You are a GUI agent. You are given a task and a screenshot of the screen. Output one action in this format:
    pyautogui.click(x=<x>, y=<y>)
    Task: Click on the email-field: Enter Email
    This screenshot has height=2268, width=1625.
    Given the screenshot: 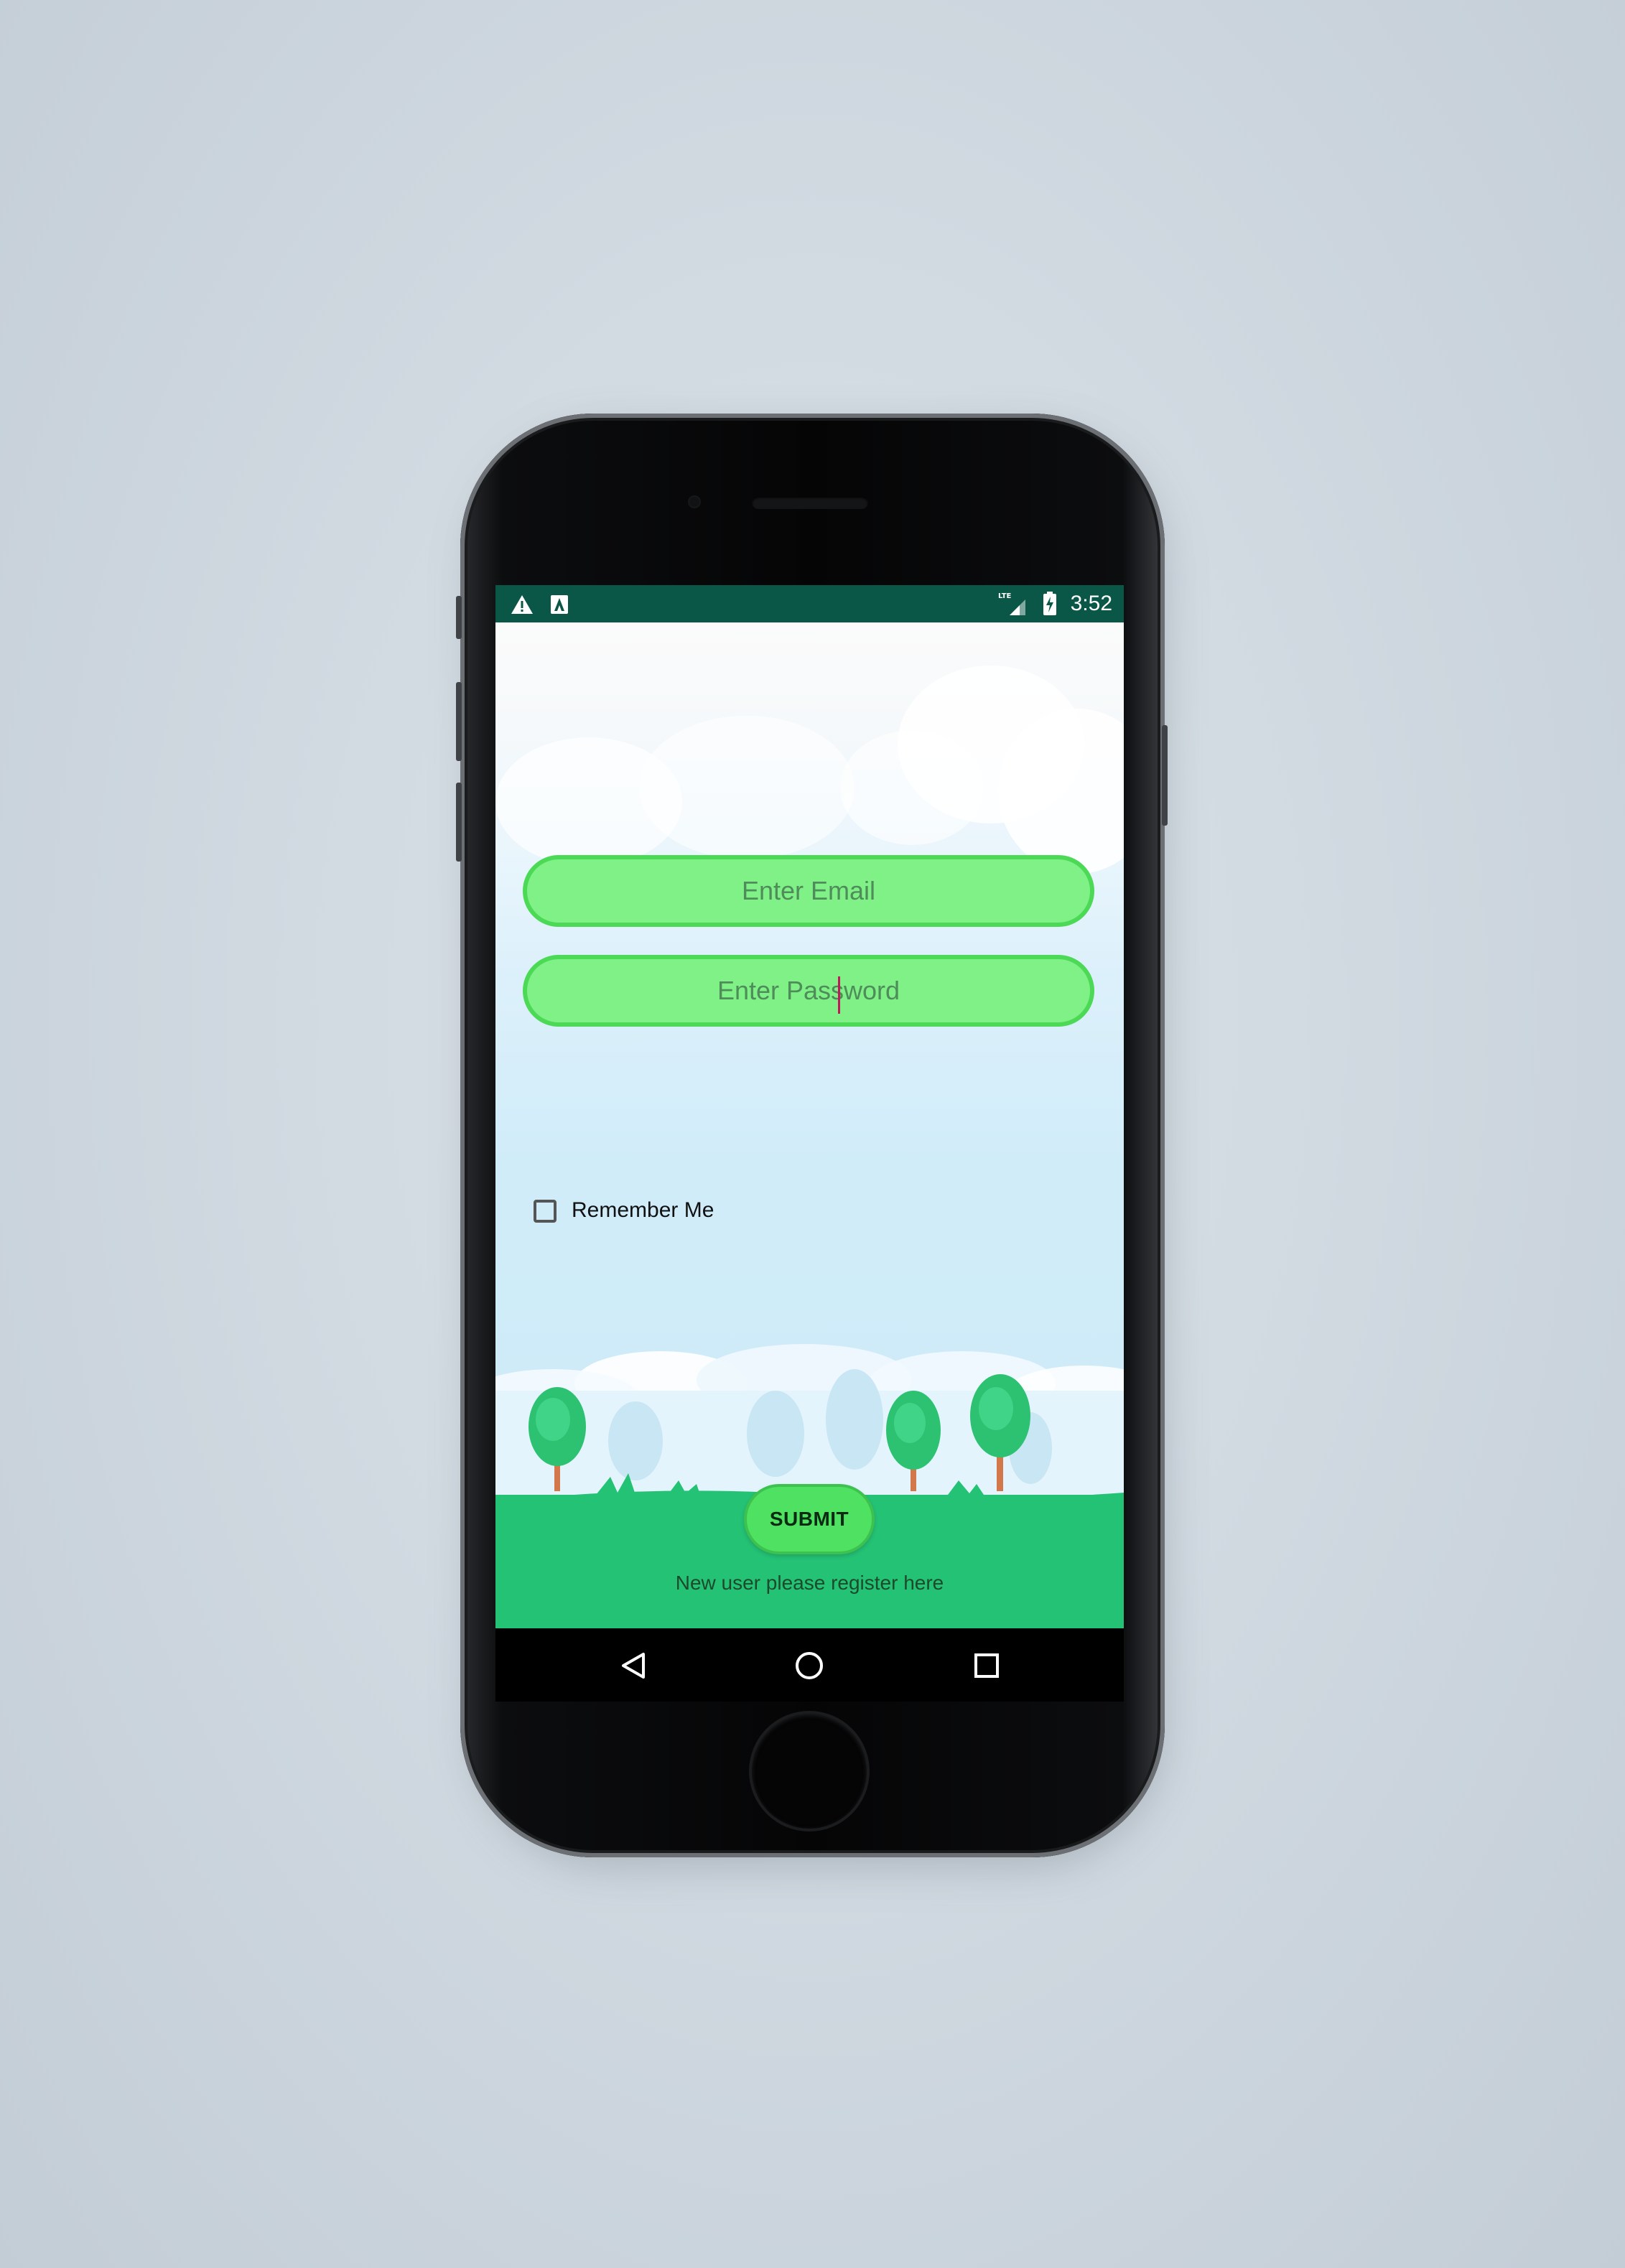 What is the action you would take?
    pyautogui.click(x=808, y=891)
    